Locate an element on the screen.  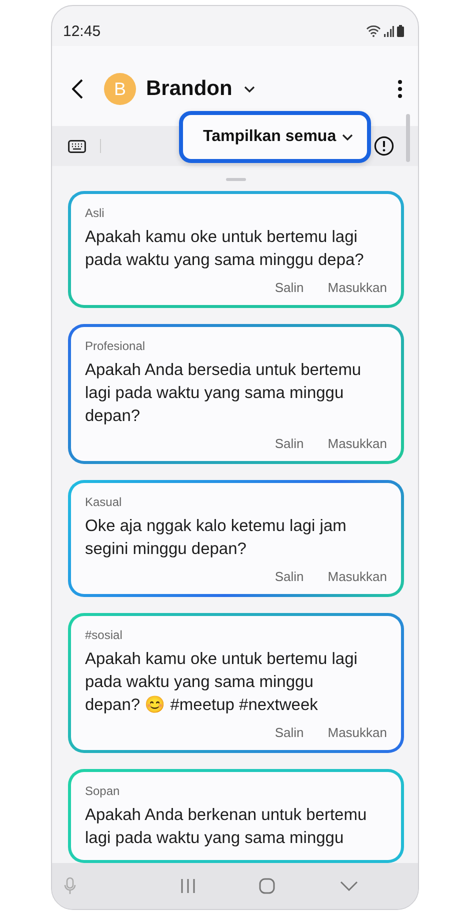
wifi-icon is located at coordinates (373, 31).